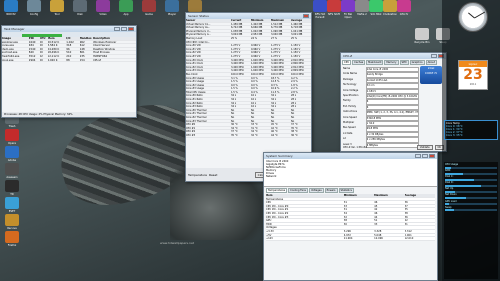 Image resolution: width=500 pixels, height=281 pixels. What do you see at coordinates (44, 38) in the screenshot?
I see `column-header: CPU` at bounding box center [44, 38].